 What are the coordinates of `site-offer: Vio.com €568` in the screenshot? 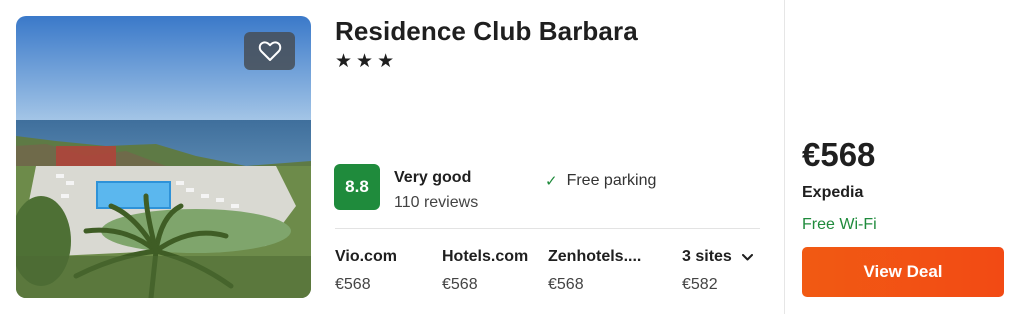 It's located at (366, 271).